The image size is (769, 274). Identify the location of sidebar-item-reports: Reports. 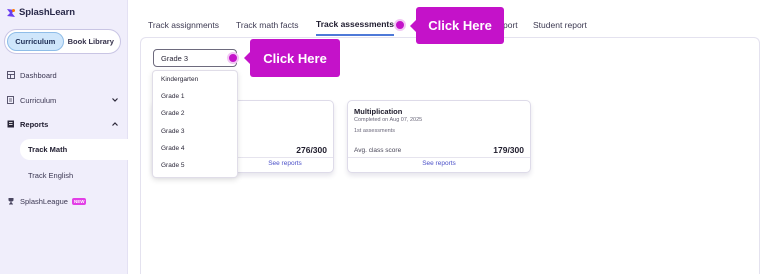
(64, 124).